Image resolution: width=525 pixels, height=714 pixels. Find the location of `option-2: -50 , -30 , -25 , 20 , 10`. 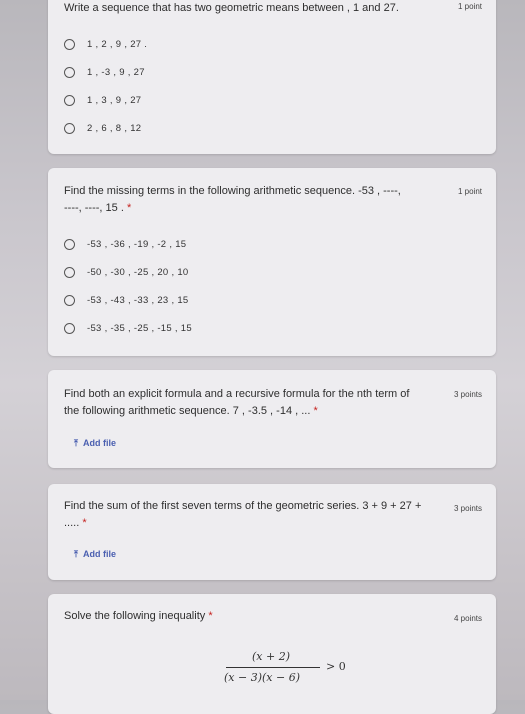

option-2: -50 , -30 , -25 , 20 , 10 is located at coordinates (126, 272).